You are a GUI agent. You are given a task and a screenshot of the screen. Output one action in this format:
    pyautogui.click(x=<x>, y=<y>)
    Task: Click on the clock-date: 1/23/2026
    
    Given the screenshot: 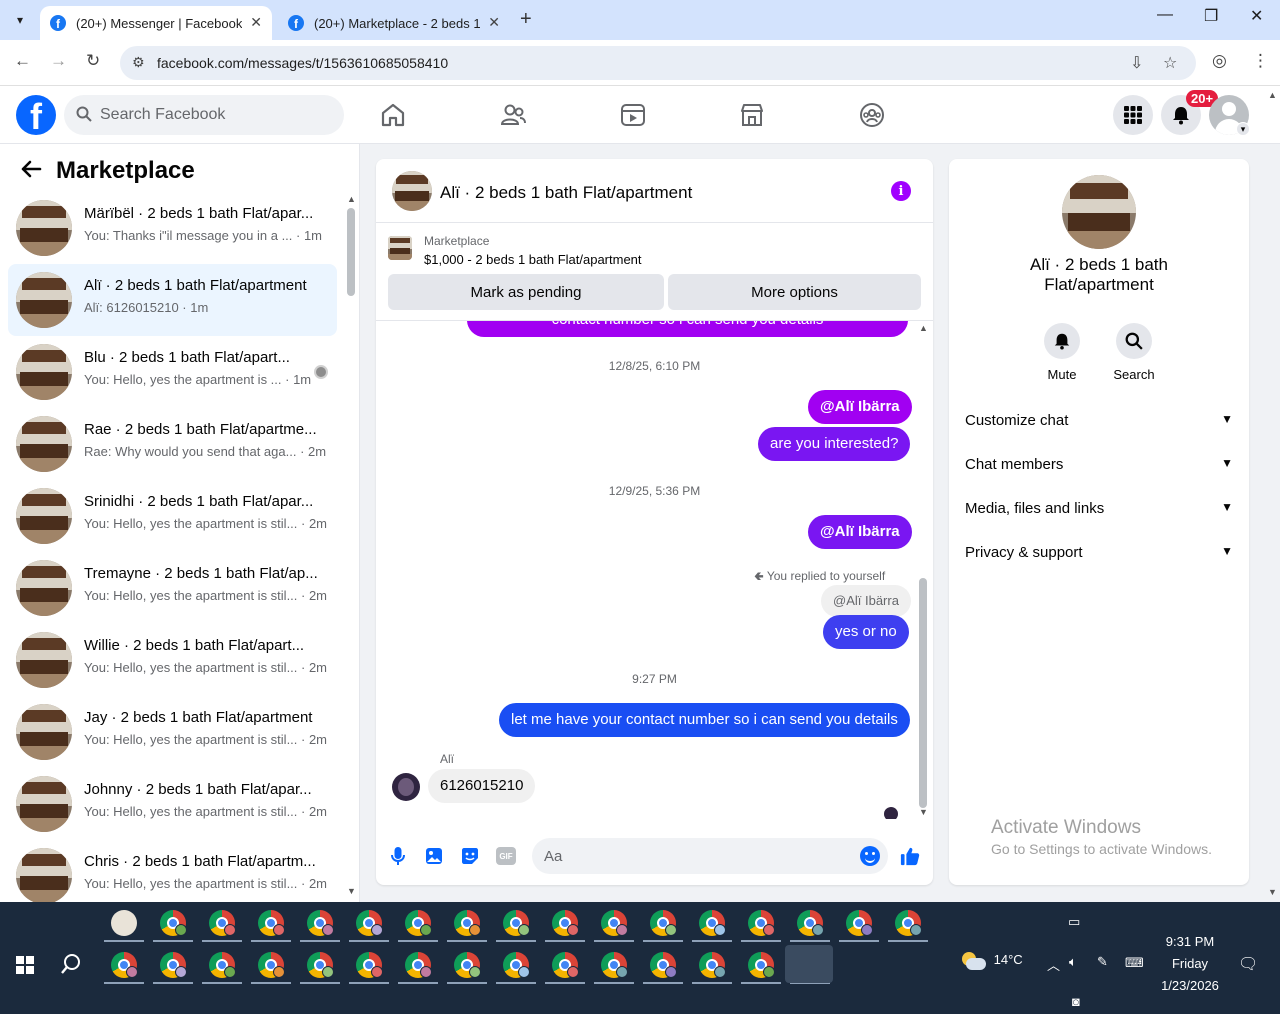 What is the action you would take?
    pyautogui.click(x=1190, y=985)
    